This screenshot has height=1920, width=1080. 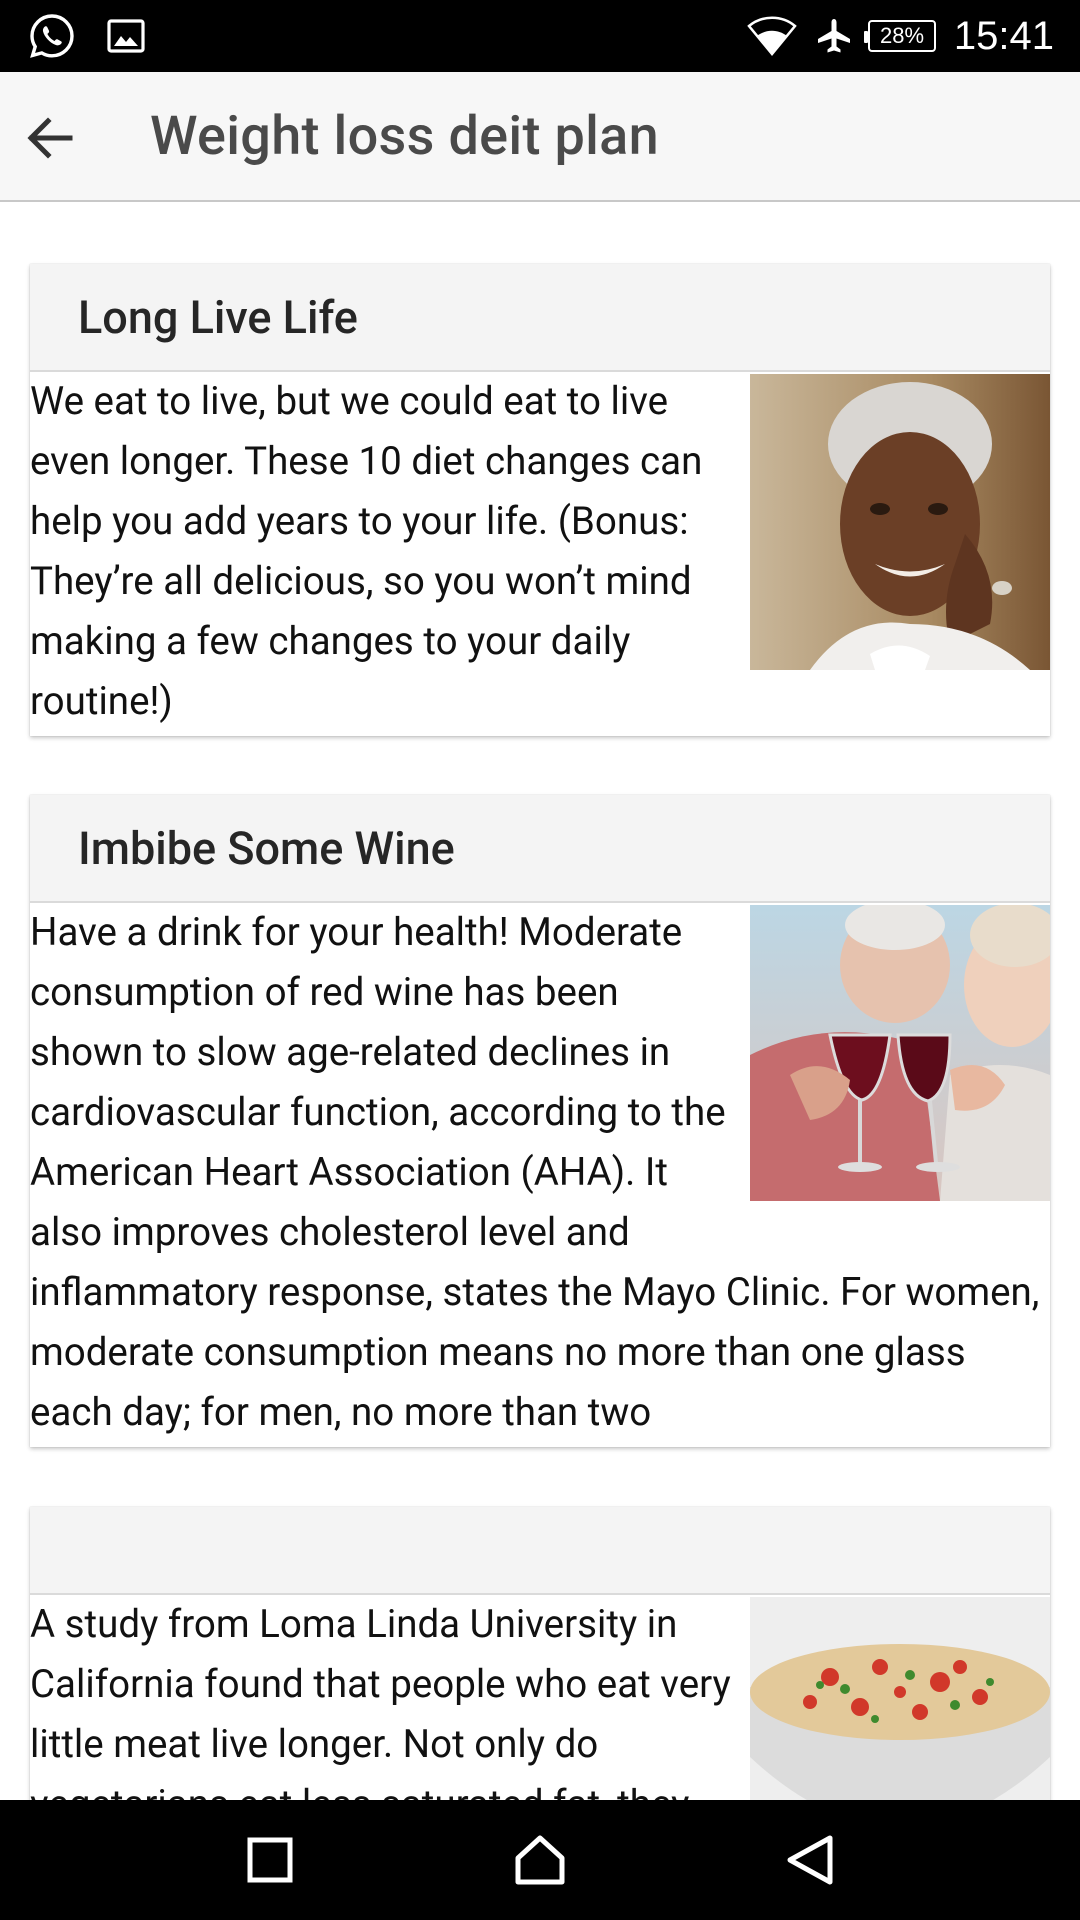 I want to click on card-title: Imbibe Some Wine, so click(x=540, y=849).